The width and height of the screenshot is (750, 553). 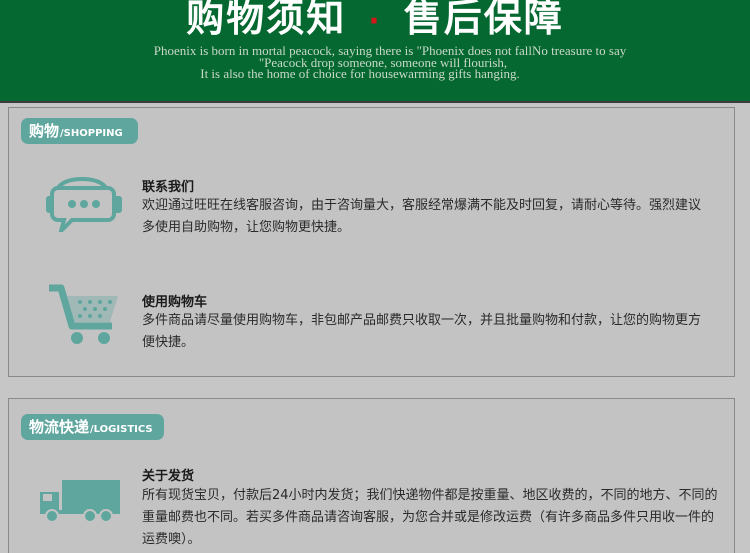 What do you see at coordinates (80, 501) in the screenshot?
I see `delivery-truck-icon` at bounding box center [80, 501].